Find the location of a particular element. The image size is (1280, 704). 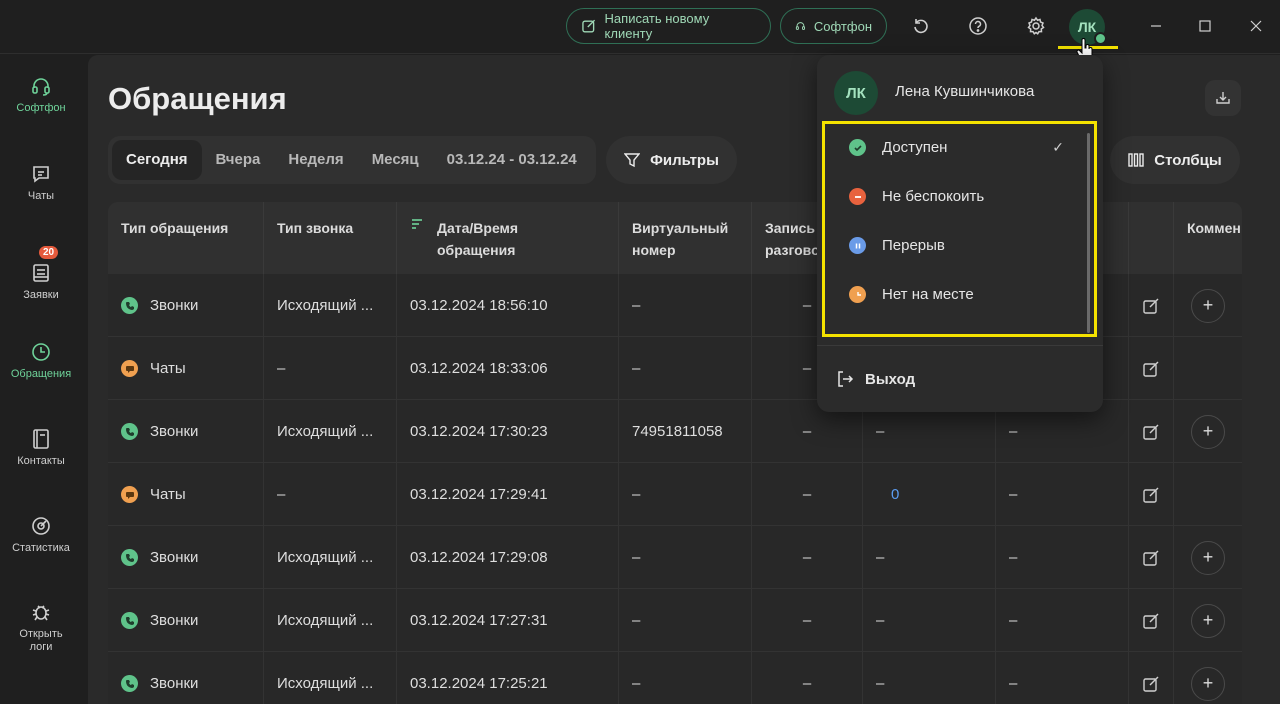

sidebar-item-chats: Чаты is located at coordinates (41, 190).